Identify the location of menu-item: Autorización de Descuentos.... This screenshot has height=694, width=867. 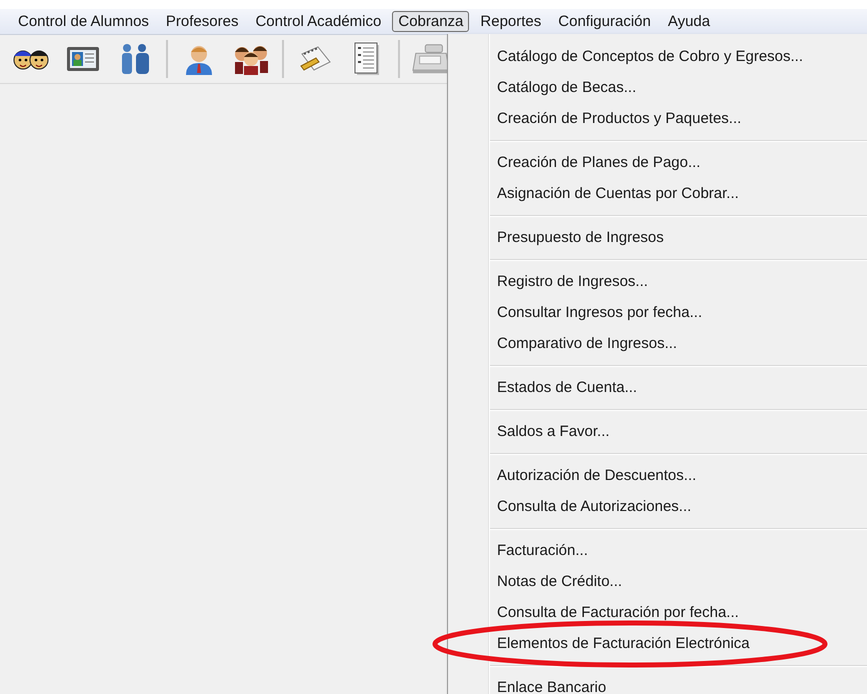
(678, 475).